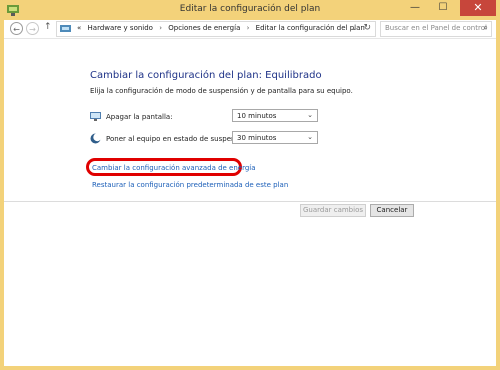  What do you see at coordinates (310, 28) in the screenshot?
I see `breadcrumb-item: Editar la configuración del plan` at bounding box center [310, 28].